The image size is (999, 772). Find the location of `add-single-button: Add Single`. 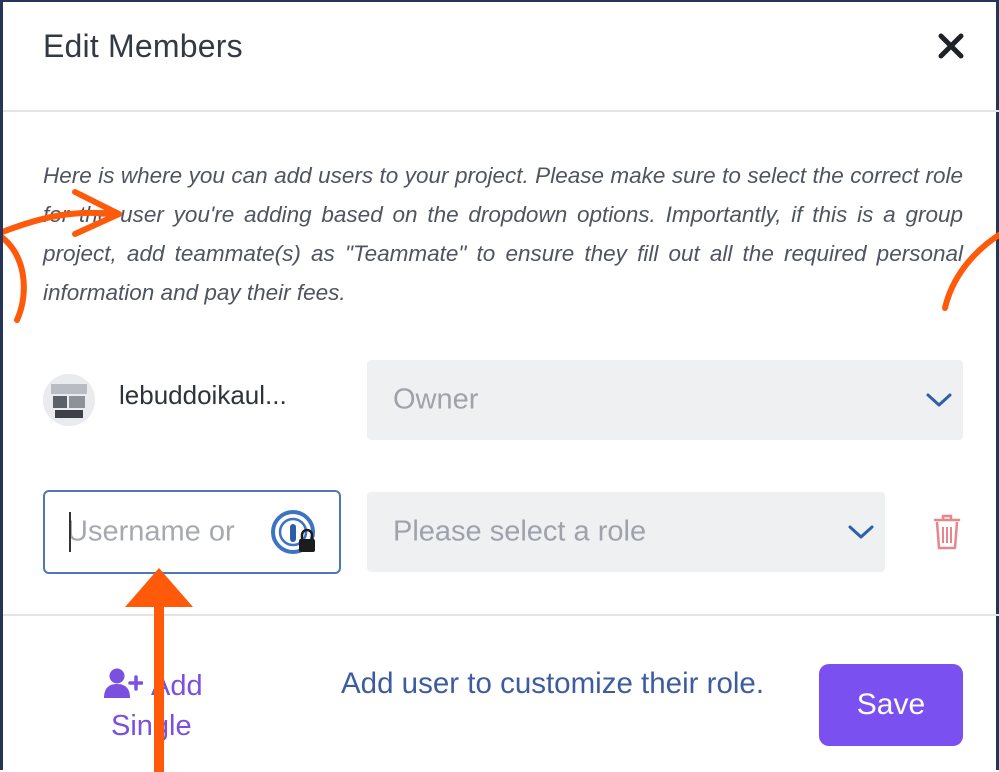

add-single-button: Add Single is located at coordinates (183, 706).